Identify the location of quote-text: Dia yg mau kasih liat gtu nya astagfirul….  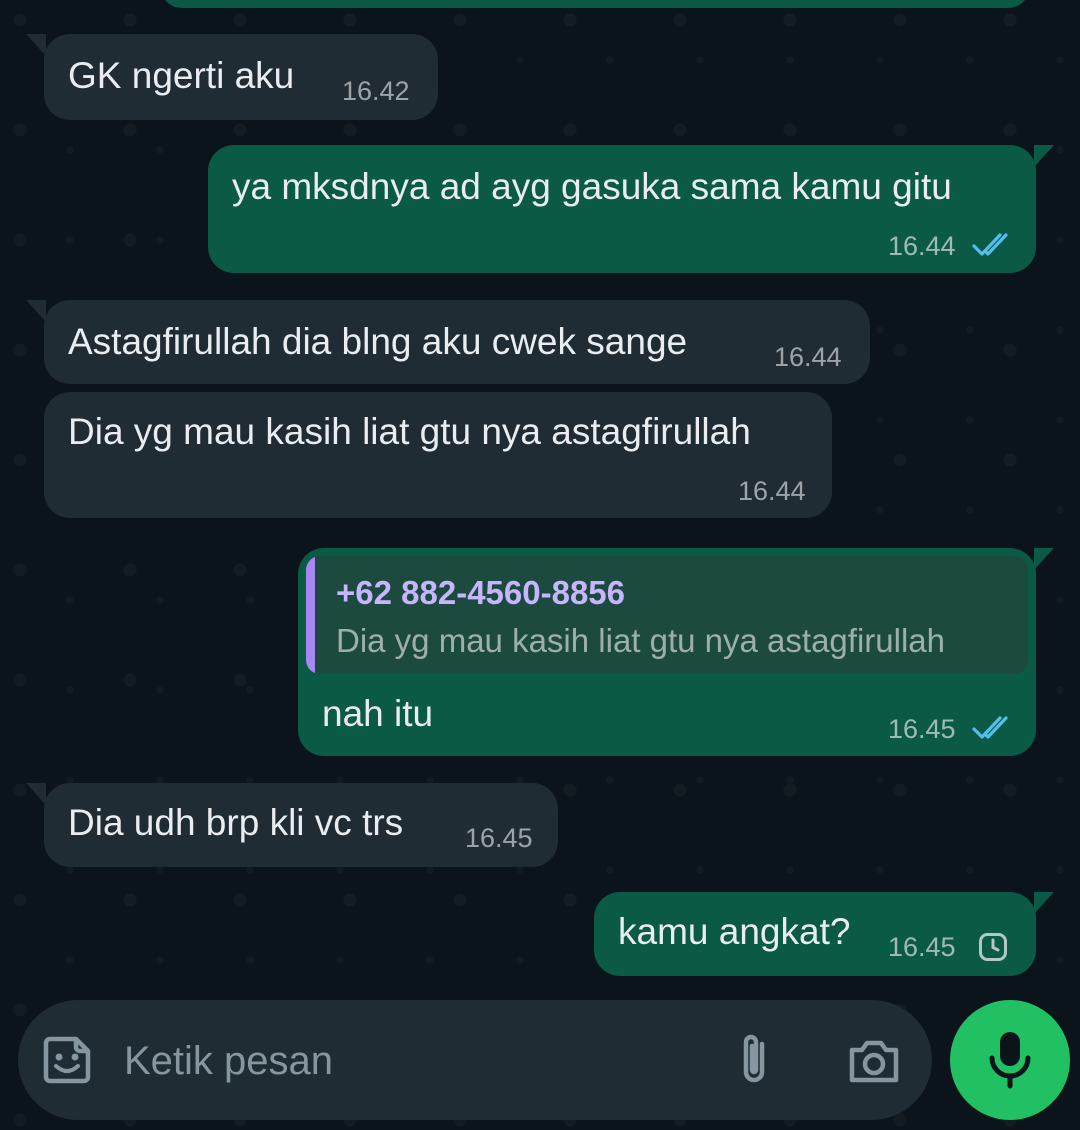
(640, 640).